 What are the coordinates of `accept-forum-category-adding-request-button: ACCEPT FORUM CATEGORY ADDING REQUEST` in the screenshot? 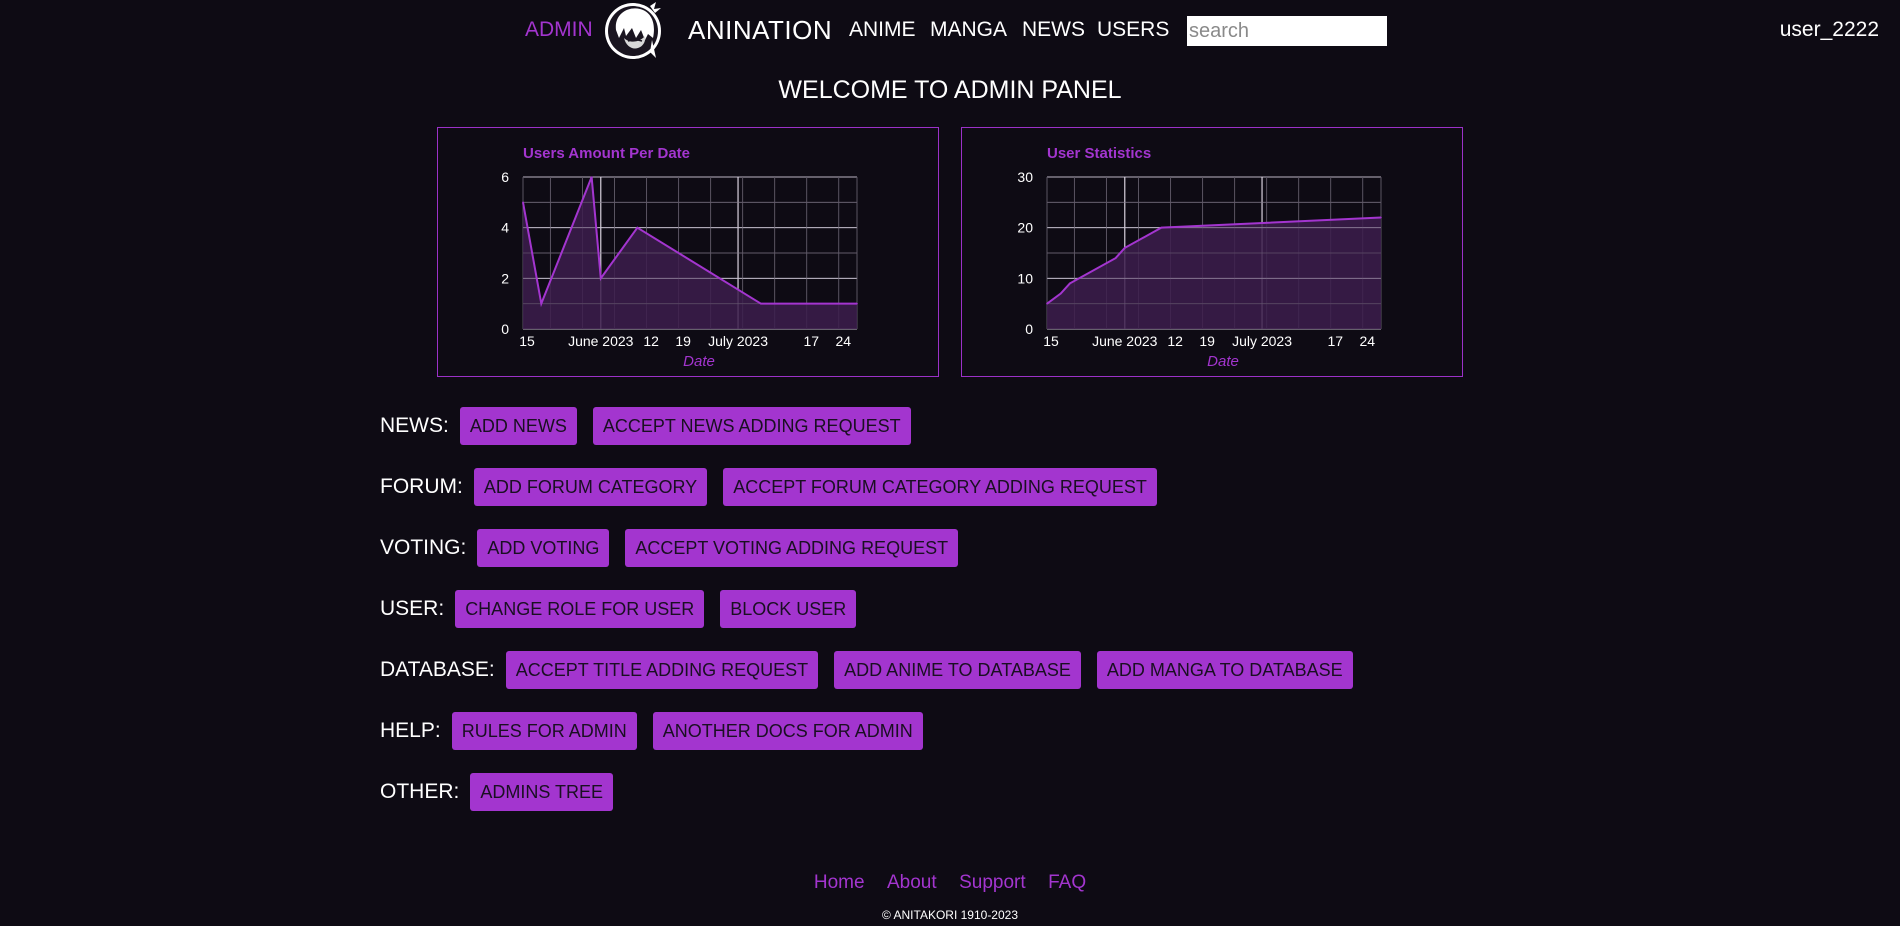 It's located at (940, 487).